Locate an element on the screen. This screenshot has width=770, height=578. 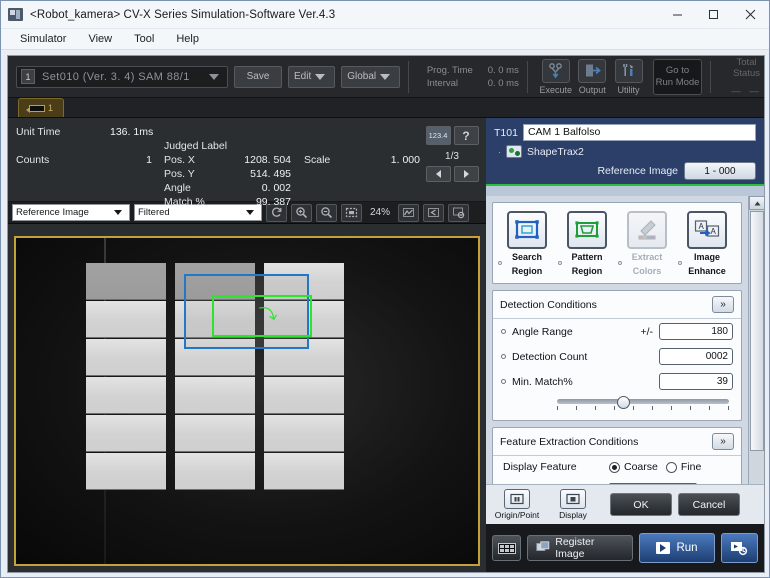
detection-count-row: Detection Count 0002 is located at coordinates (617, 356).